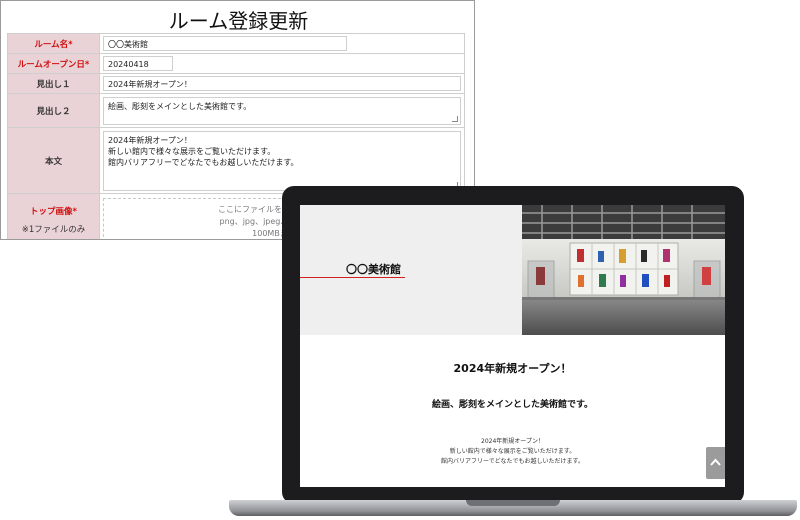  What do you see at coordinates (53, 83) in the screenshot?
I see `heading1-label: 見出し１` at bounding box center [53, 83].